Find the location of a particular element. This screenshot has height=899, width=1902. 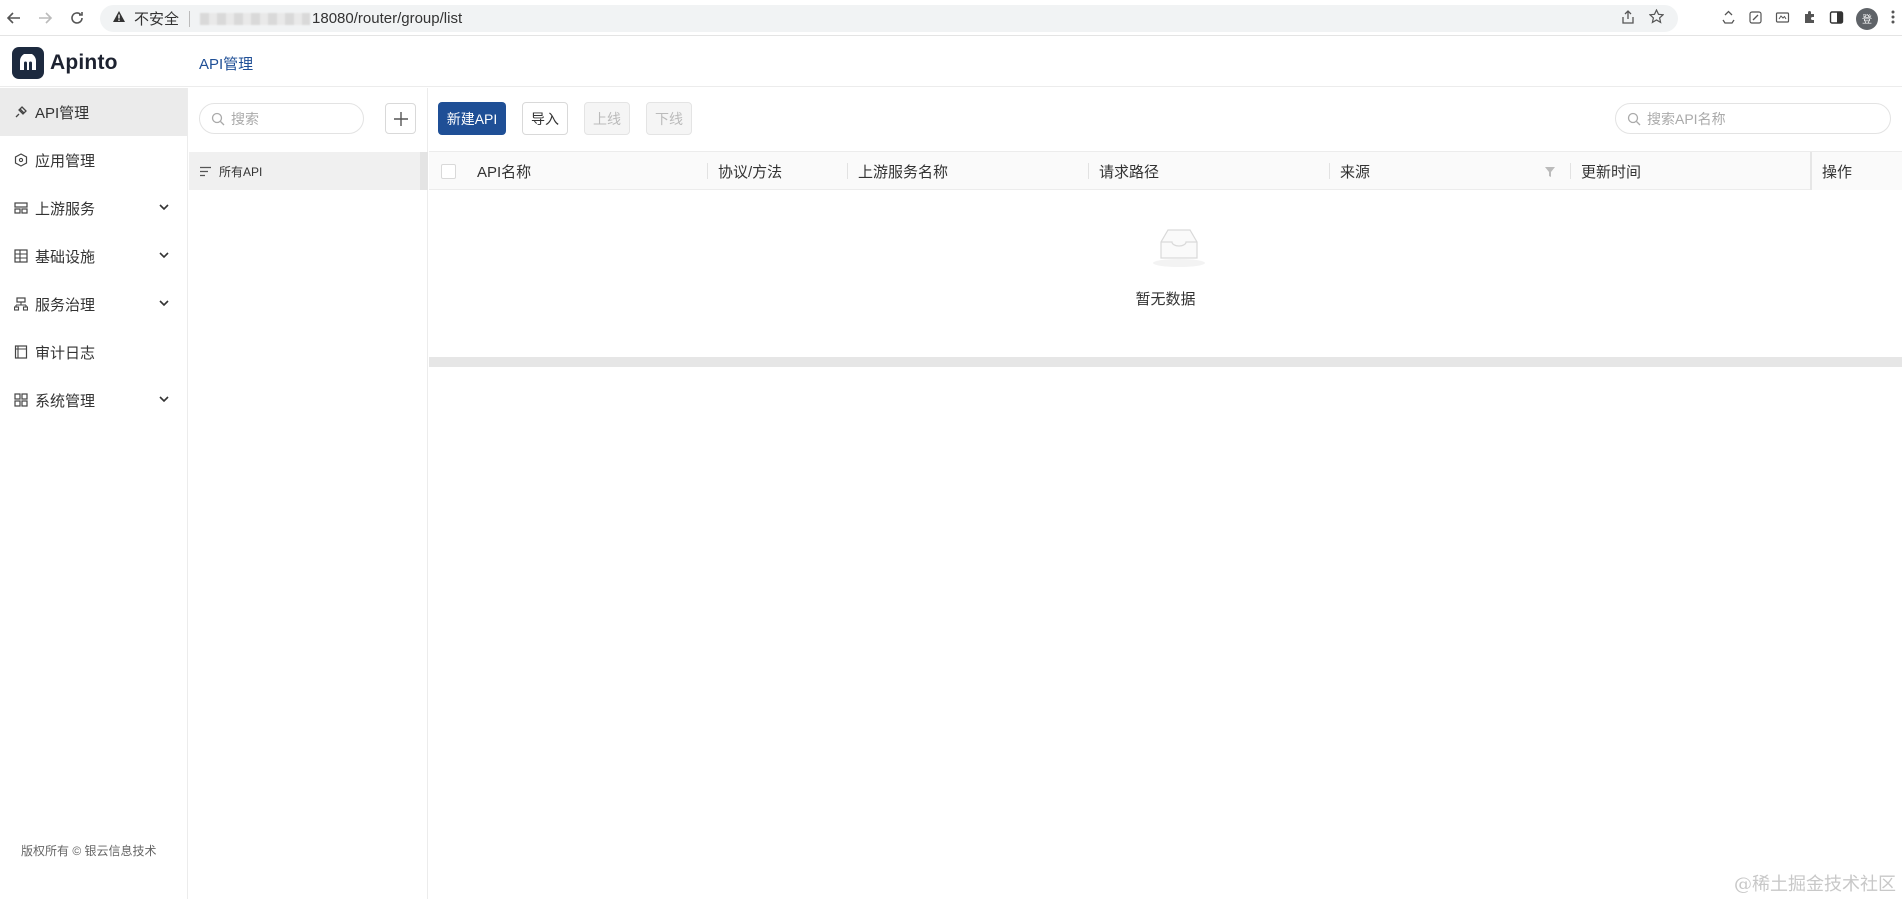

api-icon is located at coordinates (21, 112).